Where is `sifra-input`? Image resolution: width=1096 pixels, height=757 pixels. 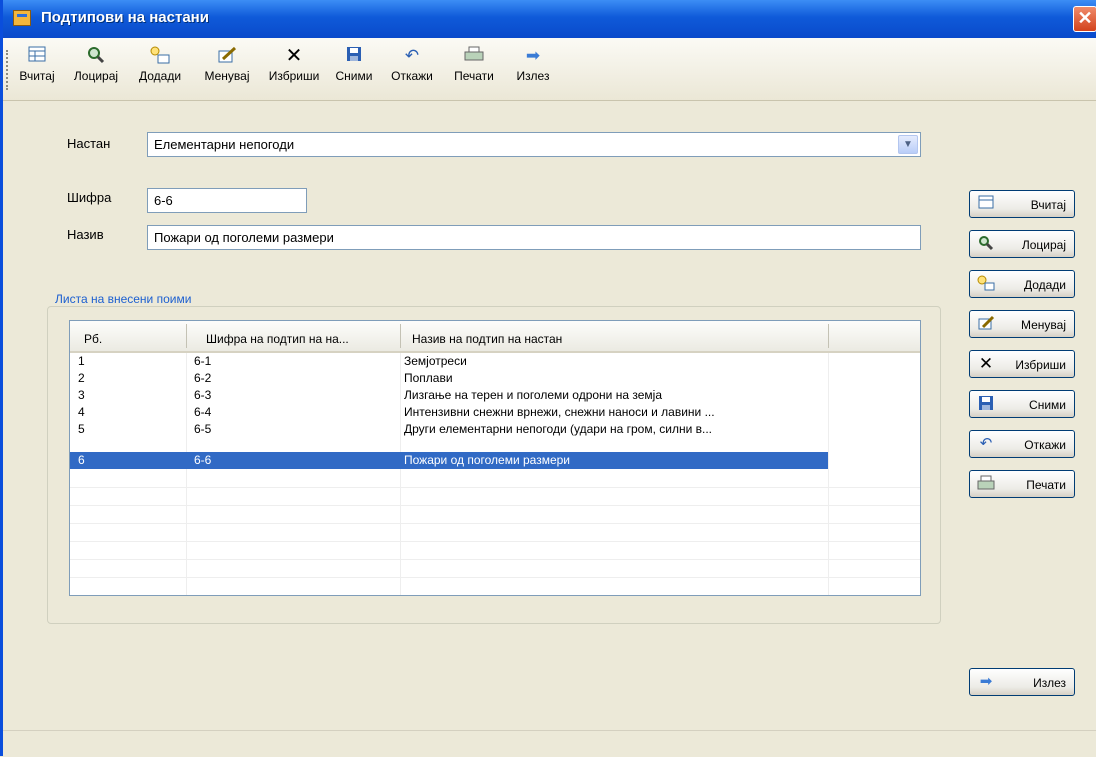
sifra-input is located at coordinates (227, 200).